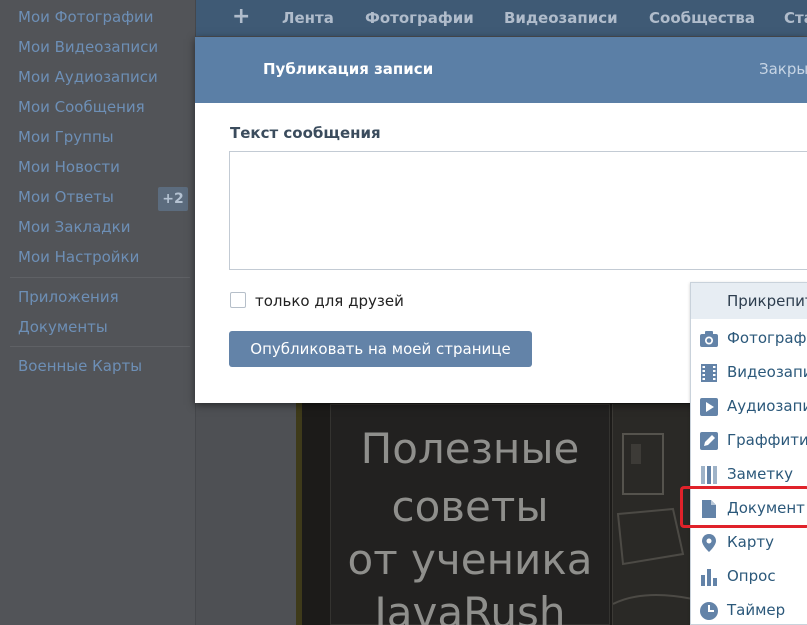 Image resolution: width=807 pixels, height=625 pixels. Describe the element at coordinates (66, 137) in the screenshot. I see `sidebar-item-groups: Мои Группы` at that location.